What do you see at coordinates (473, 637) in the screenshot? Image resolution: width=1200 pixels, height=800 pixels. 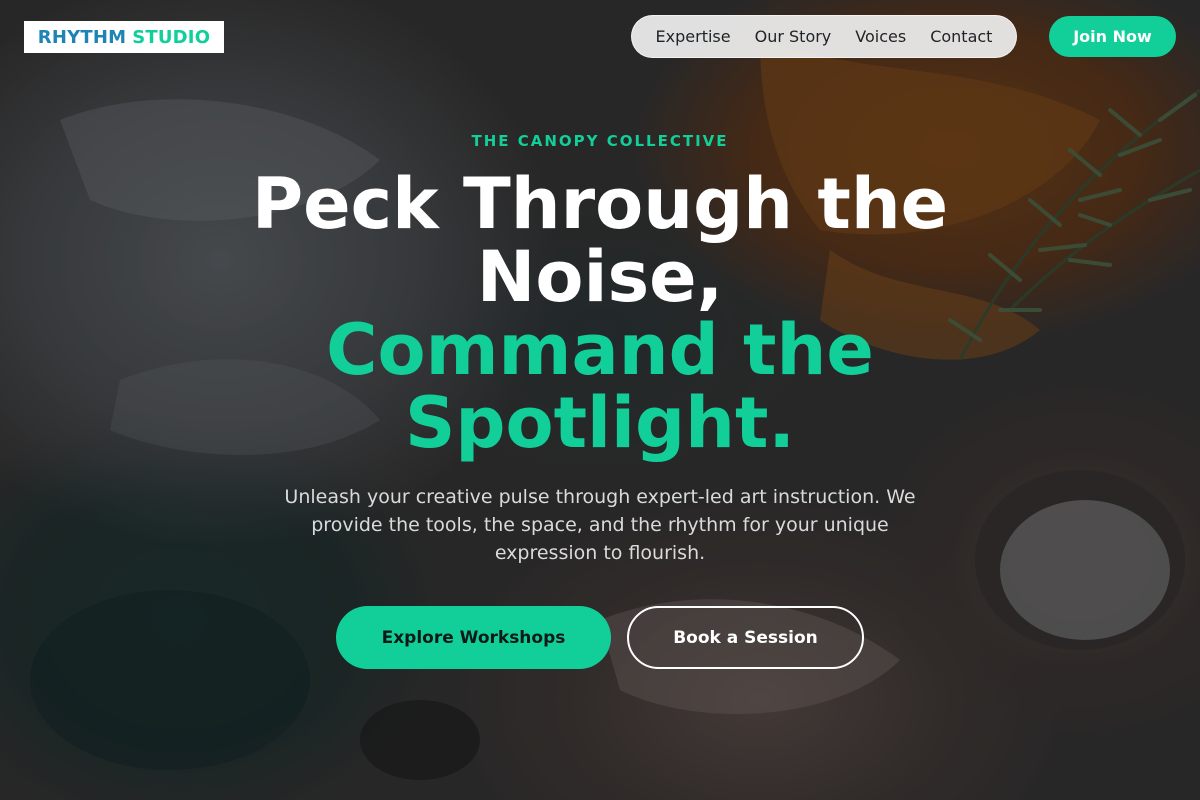 I see `explore-workshops-button: Explore Workshops` at bounding box center [473, 637].